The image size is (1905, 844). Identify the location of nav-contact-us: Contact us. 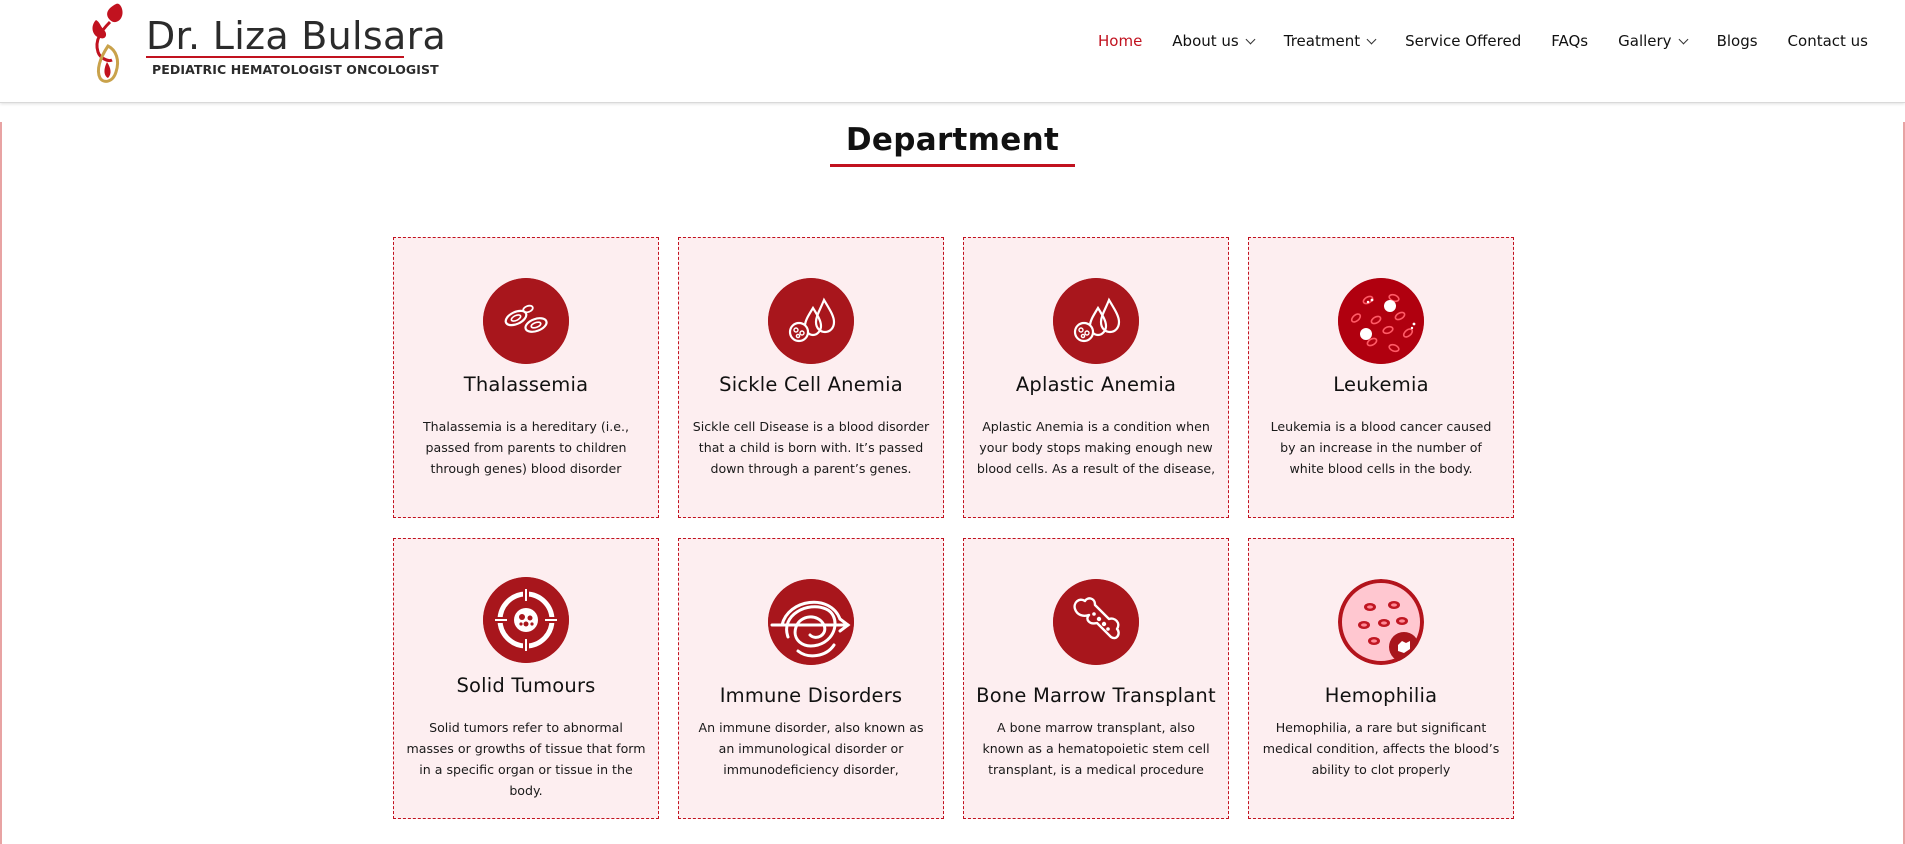
(1828, 41).